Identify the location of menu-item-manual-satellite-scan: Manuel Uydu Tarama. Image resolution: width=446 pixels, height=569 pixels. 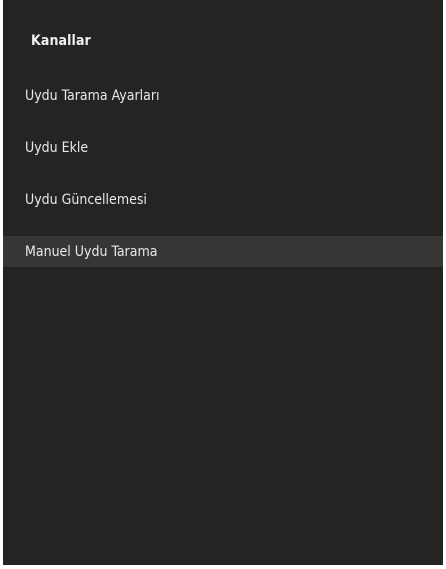
(223, 251).